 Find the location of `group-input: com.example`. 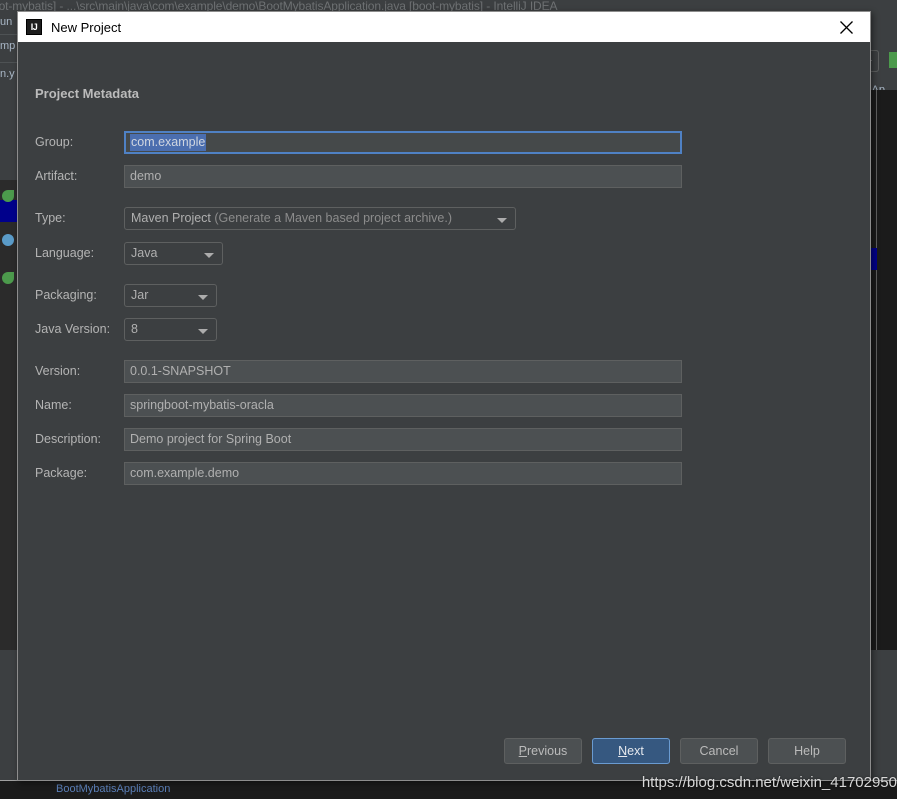

group-input: com.example is located at coordinates (403, 142).